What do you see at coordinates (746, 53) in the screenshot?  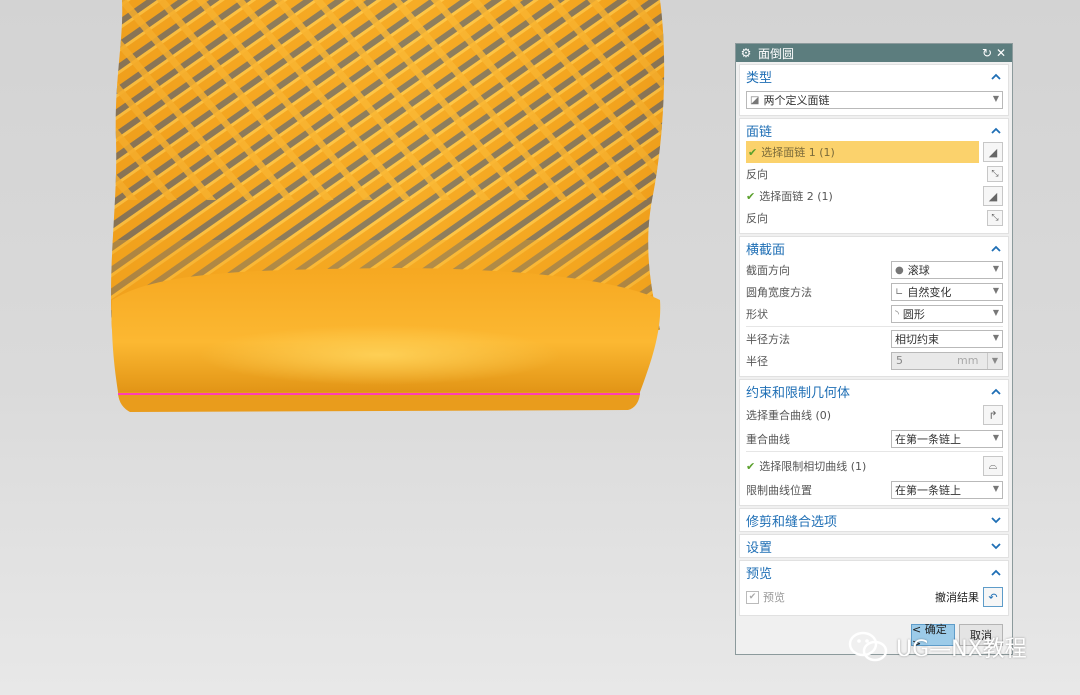 I see `gear-icon: ⚙` at bounding box center [746, 53].